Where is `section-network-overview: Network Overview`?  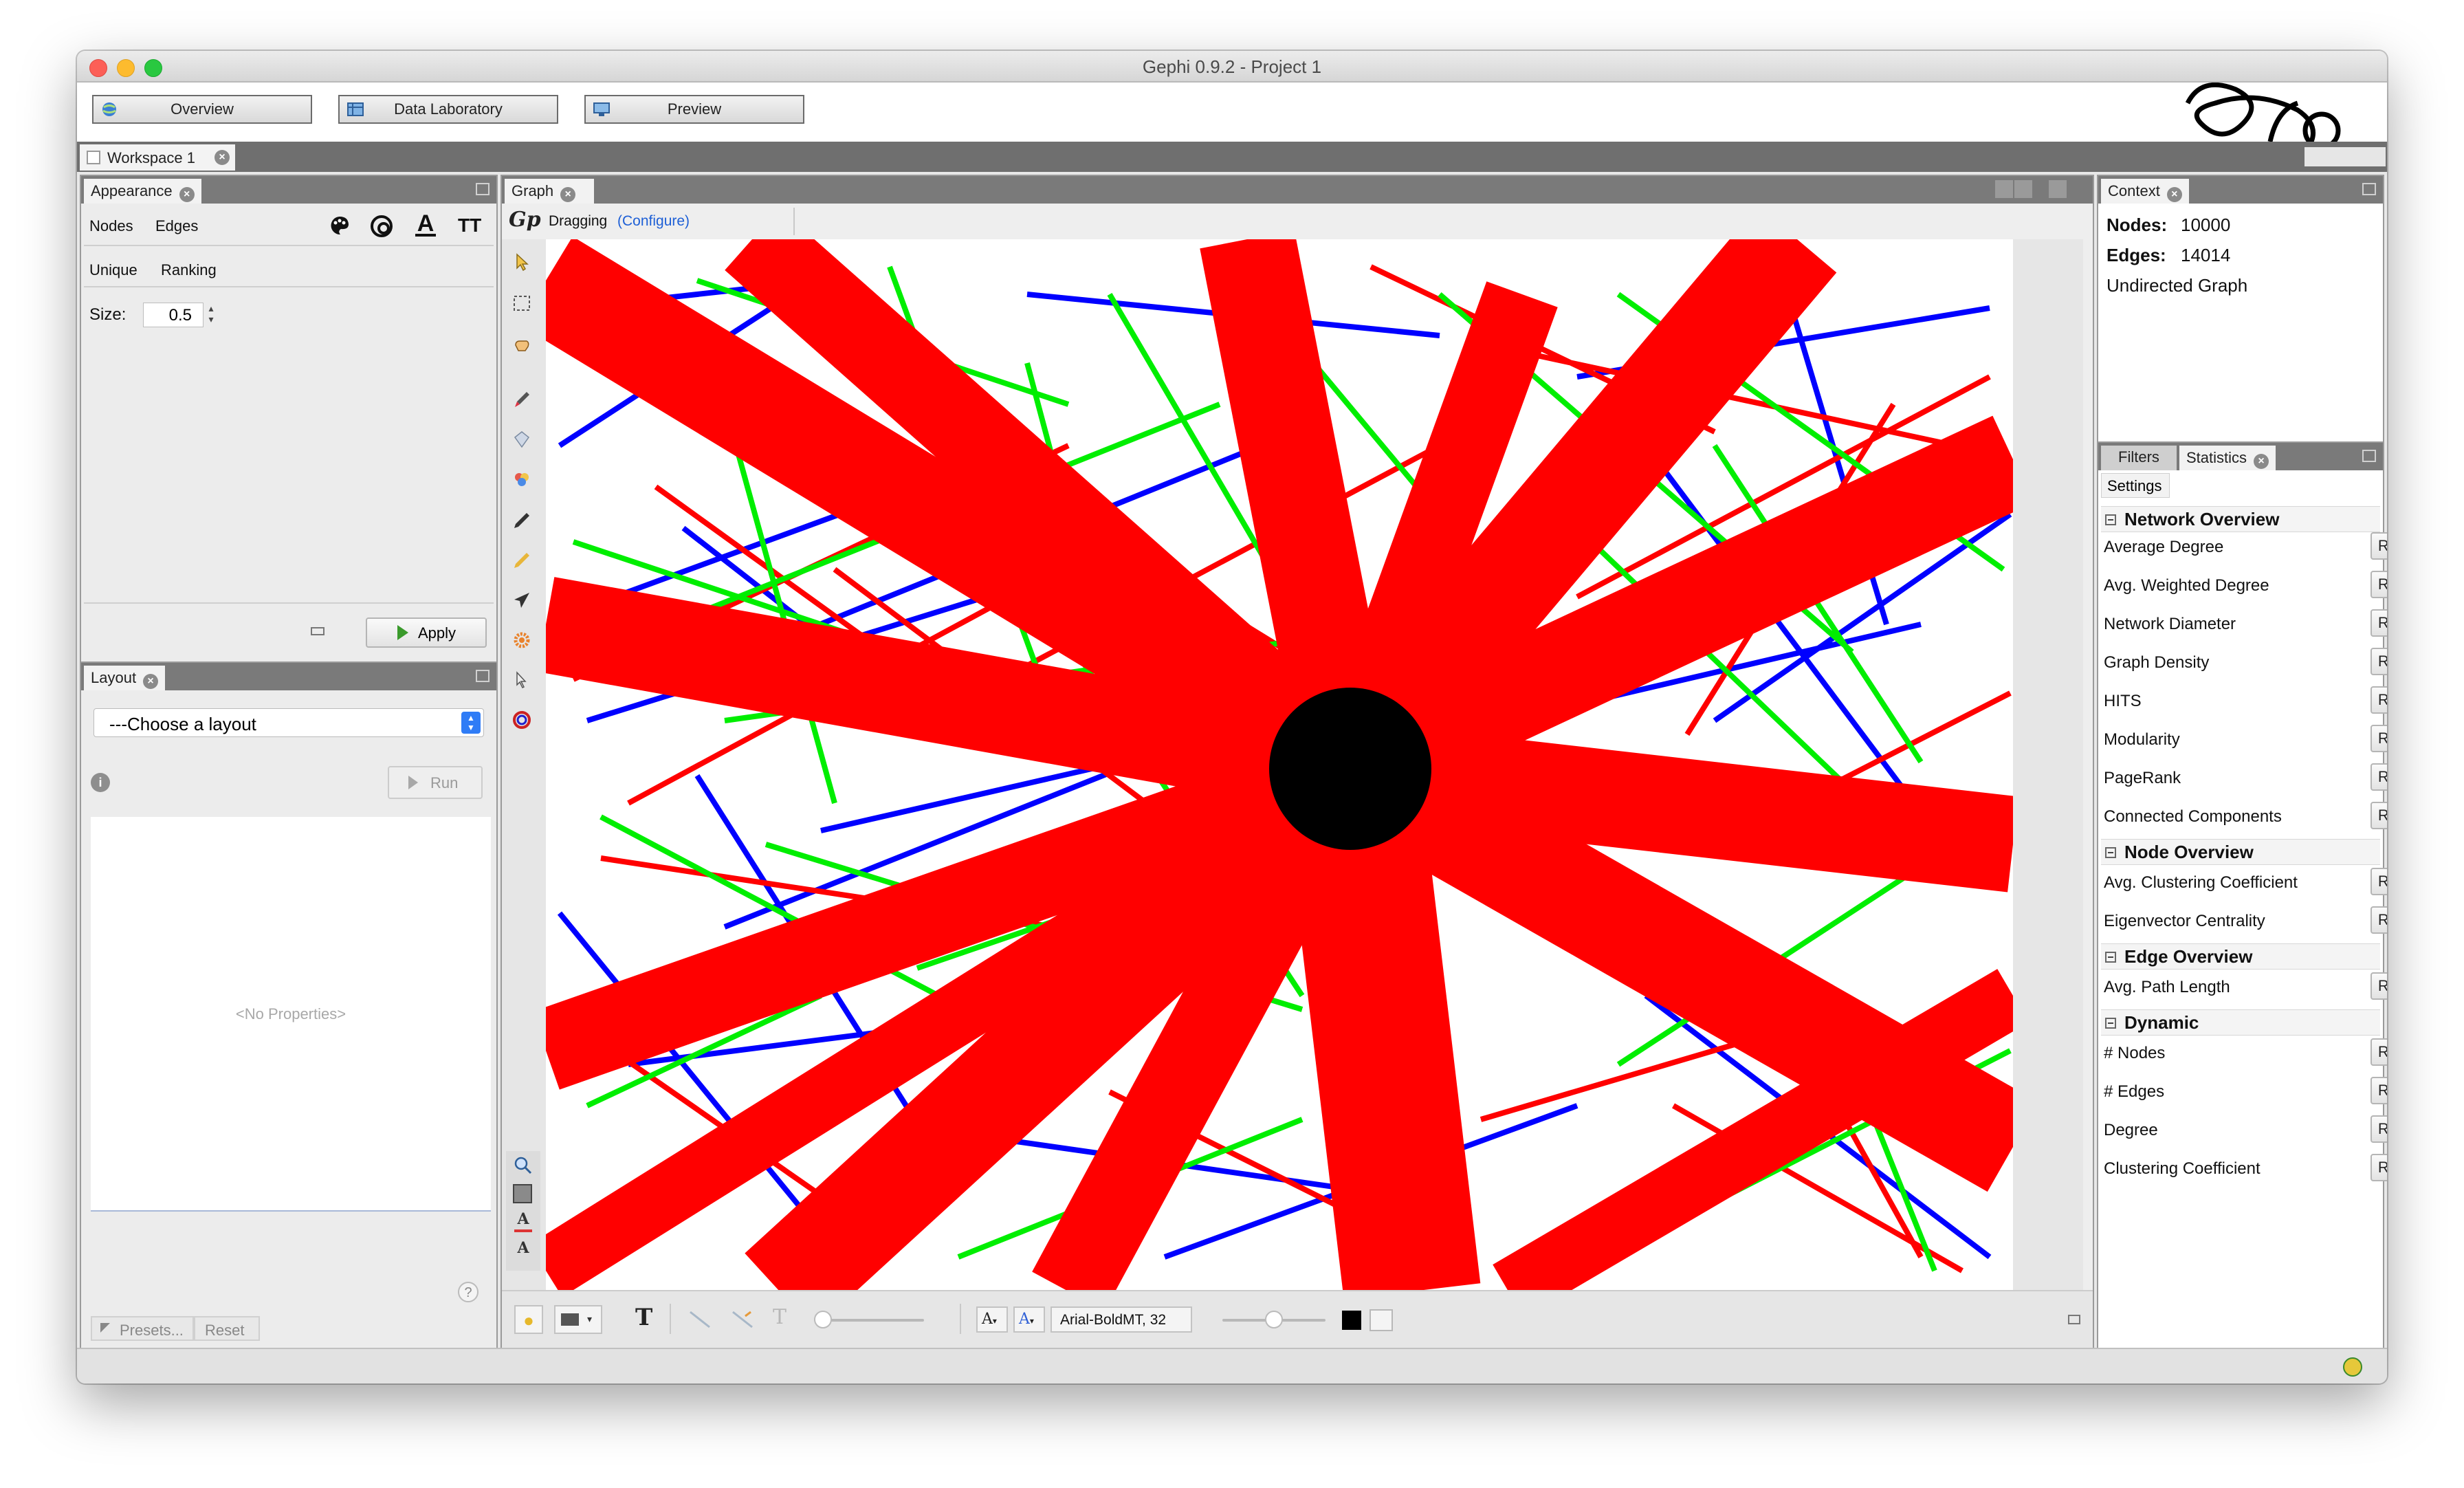 section-network-overview: Network Overview is located at coordinates (2240, 519).